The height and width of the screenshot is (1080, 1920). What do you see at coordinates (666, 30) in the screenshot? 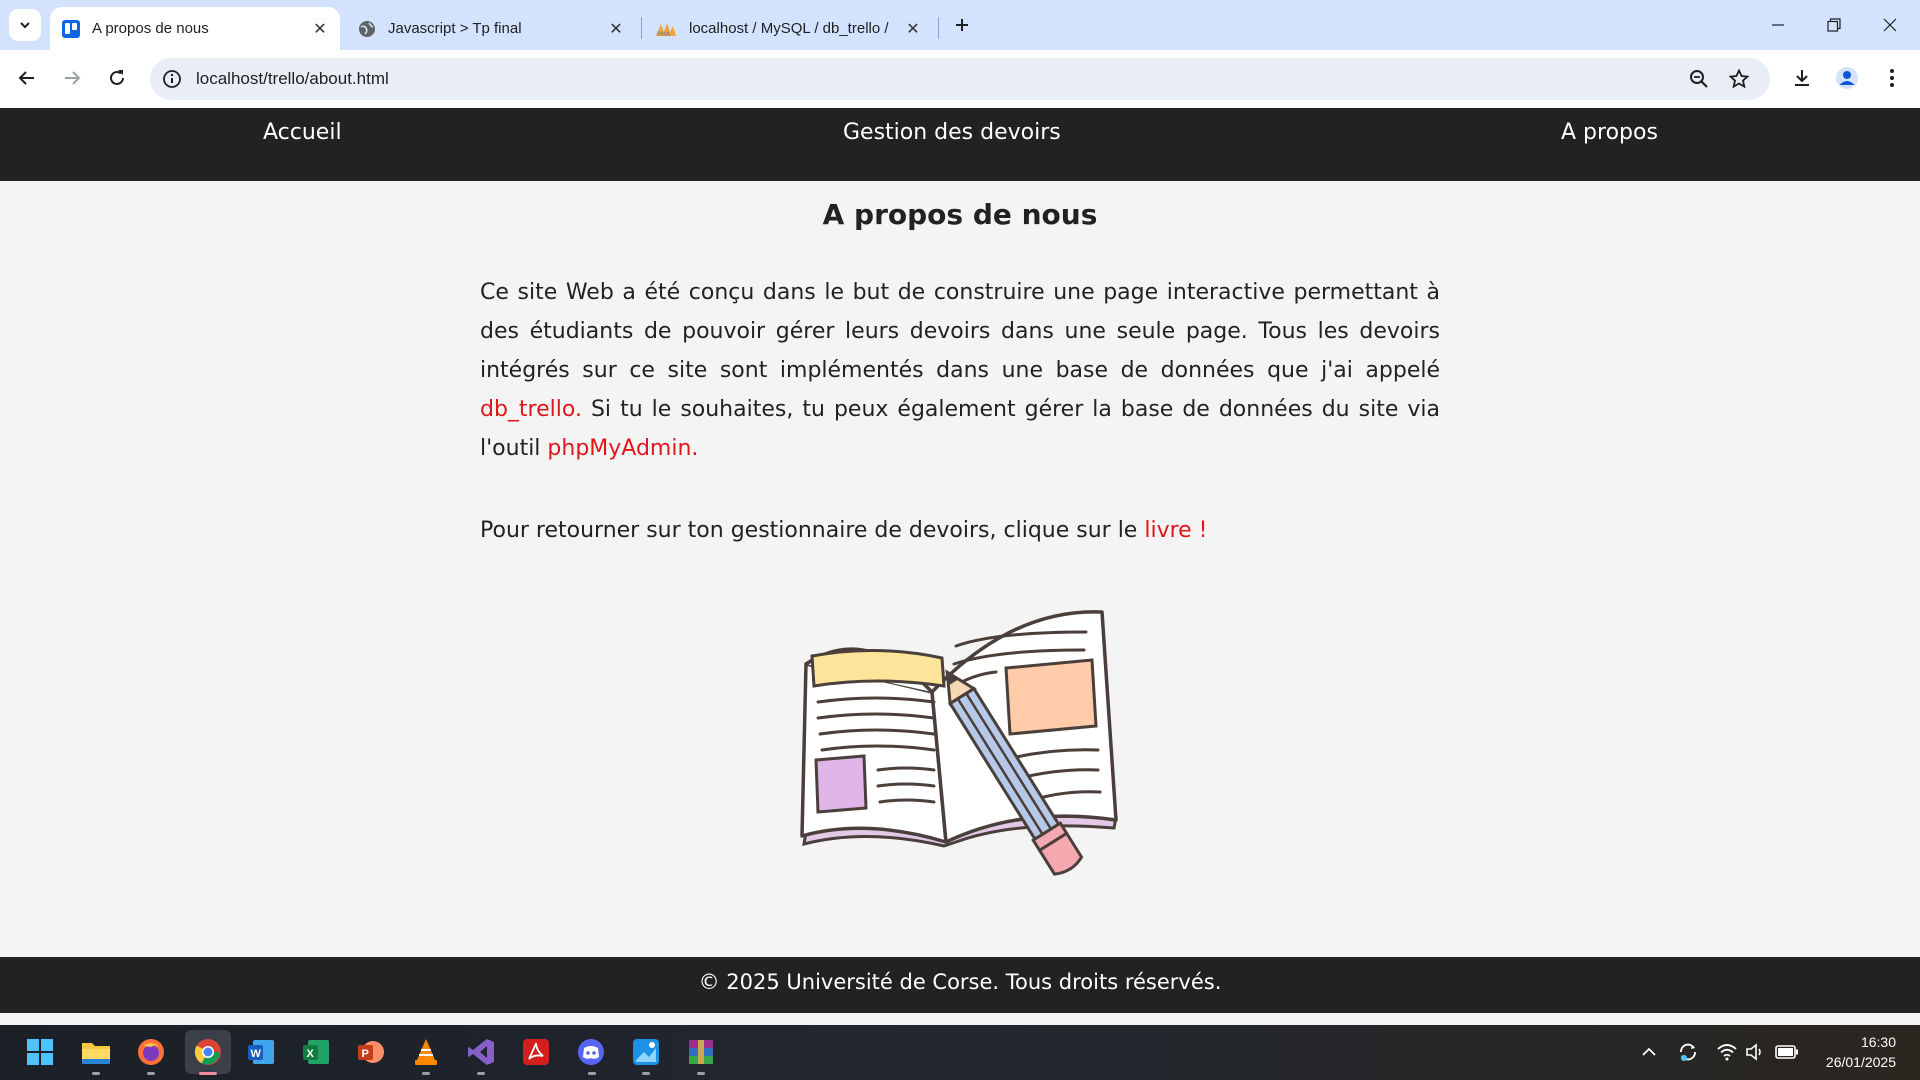
I see `phpmyadmin-icon: PMA` at bounding box center [666, 30].